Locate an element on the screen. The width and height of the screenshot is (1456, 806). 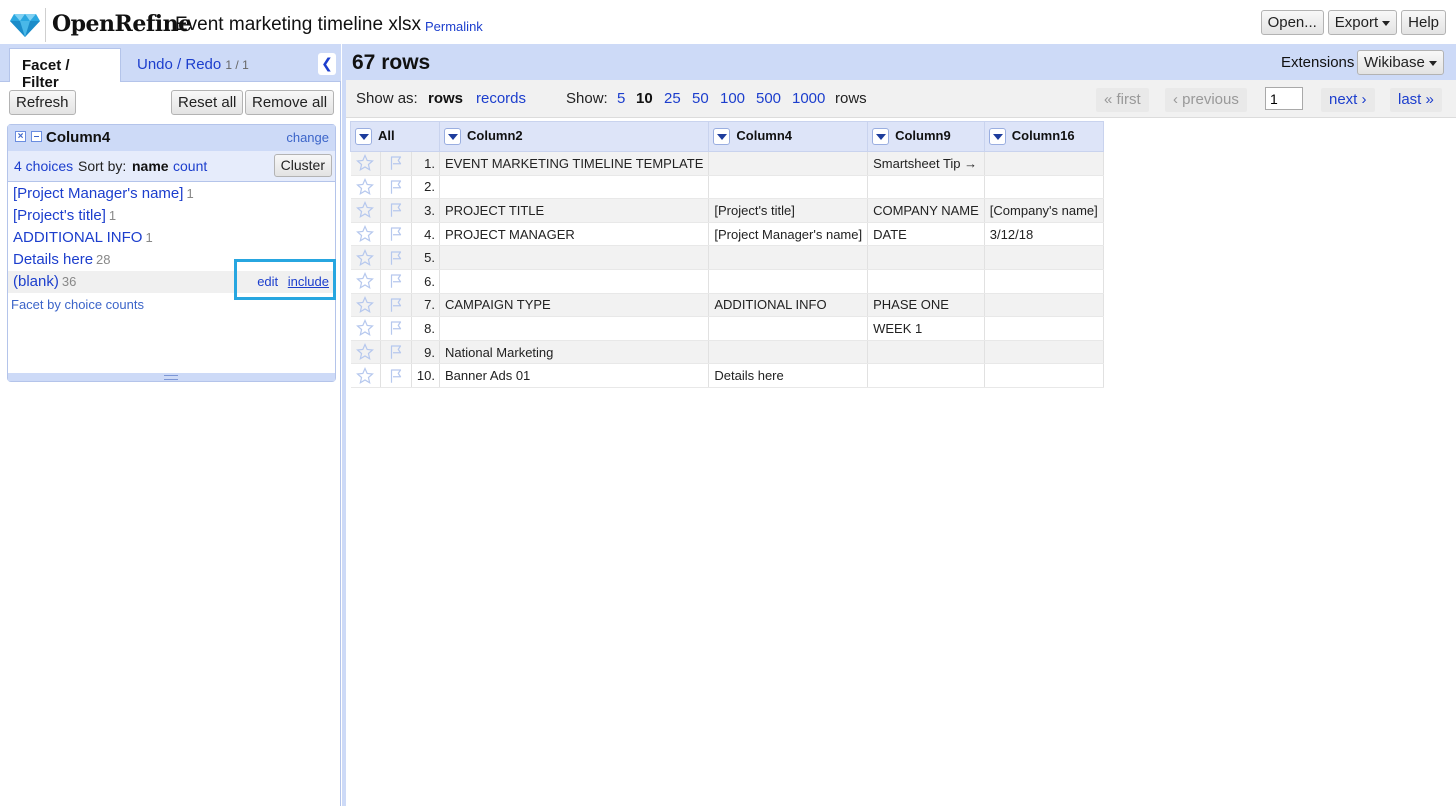
table-cell: 3/12/18 is located at coordinates (1044, 234).